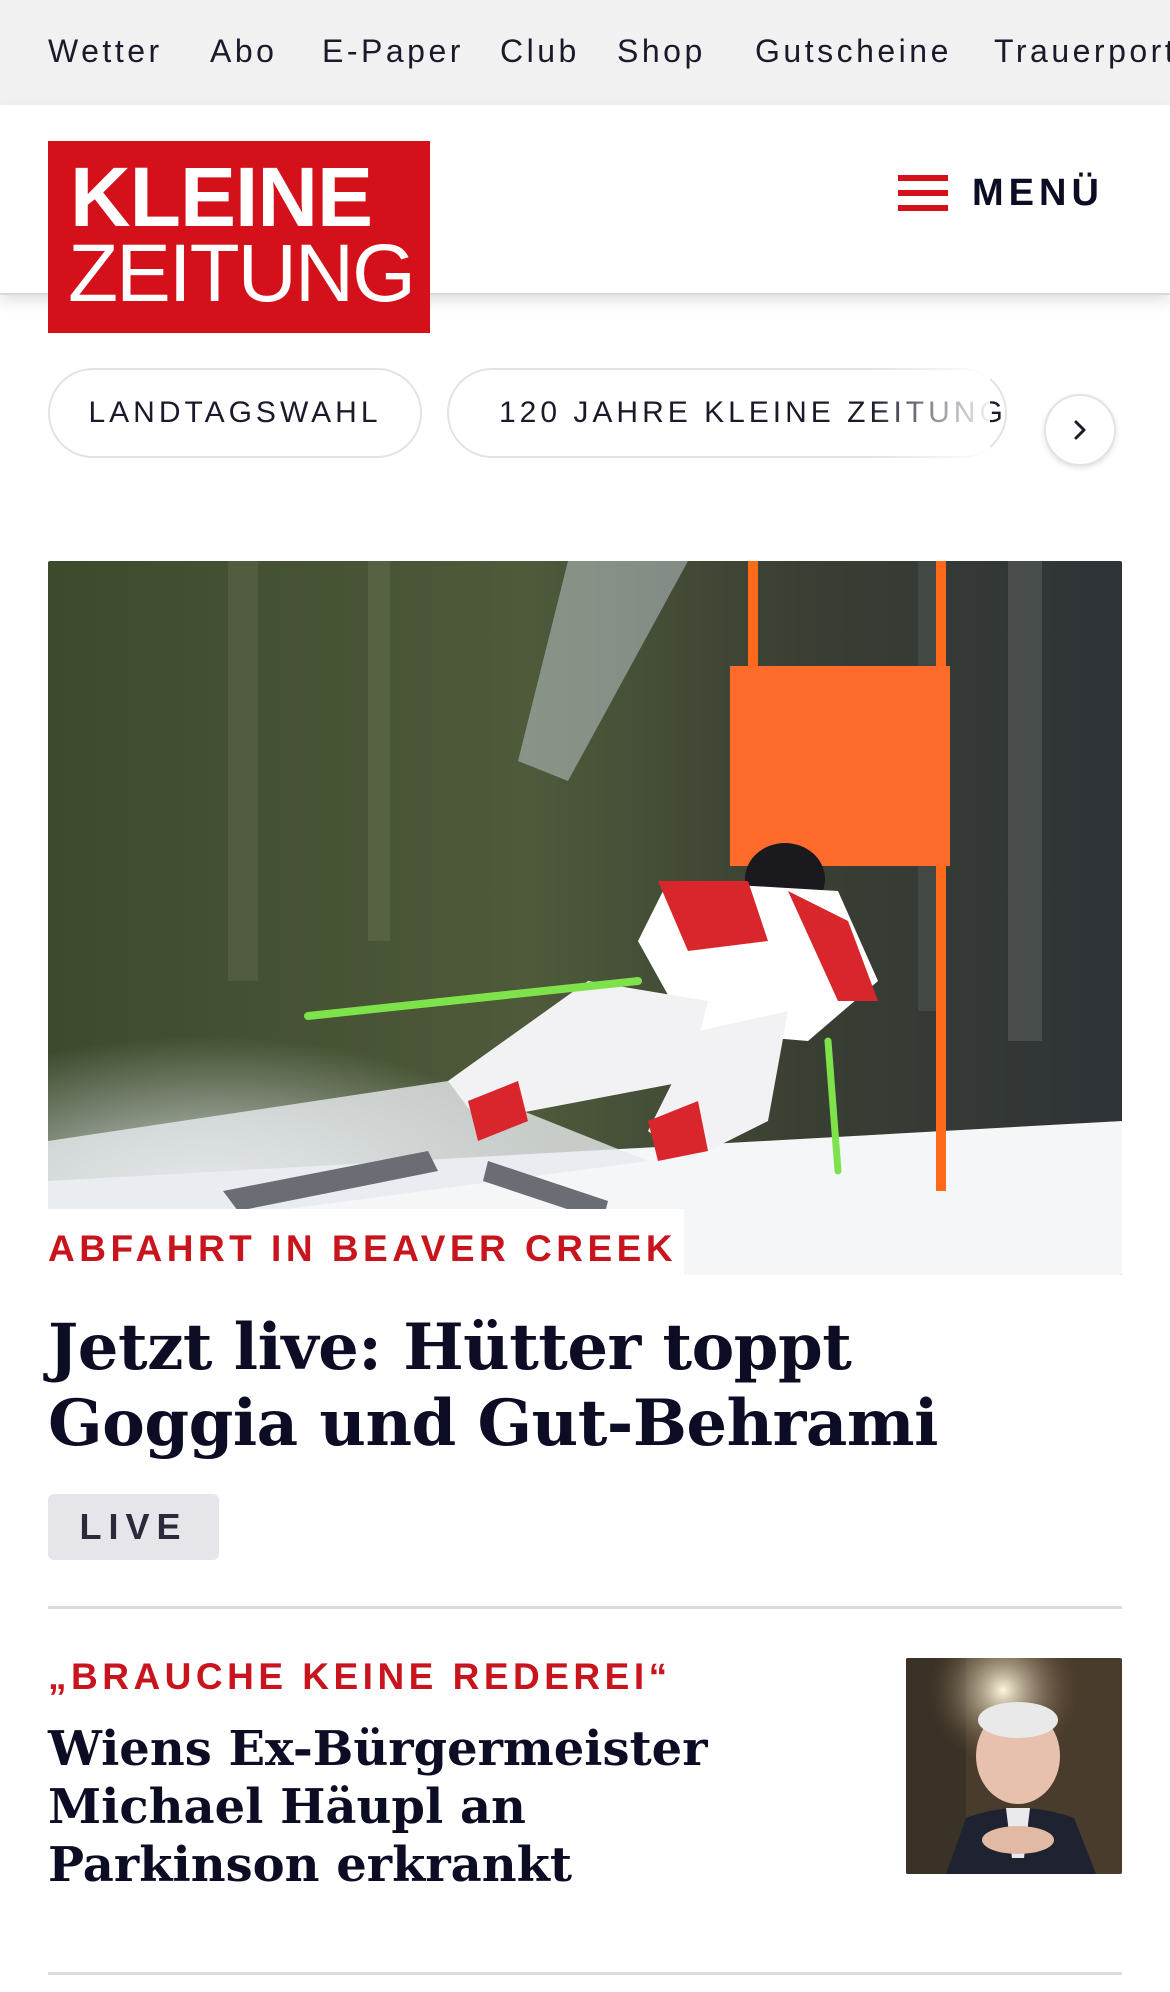  What do you see at coordinates (363, 1248) in the screenshot?
I see `hero-kicker: ABFAHRT IN BEAVER CREEK` at bounding box center [363, 1248].